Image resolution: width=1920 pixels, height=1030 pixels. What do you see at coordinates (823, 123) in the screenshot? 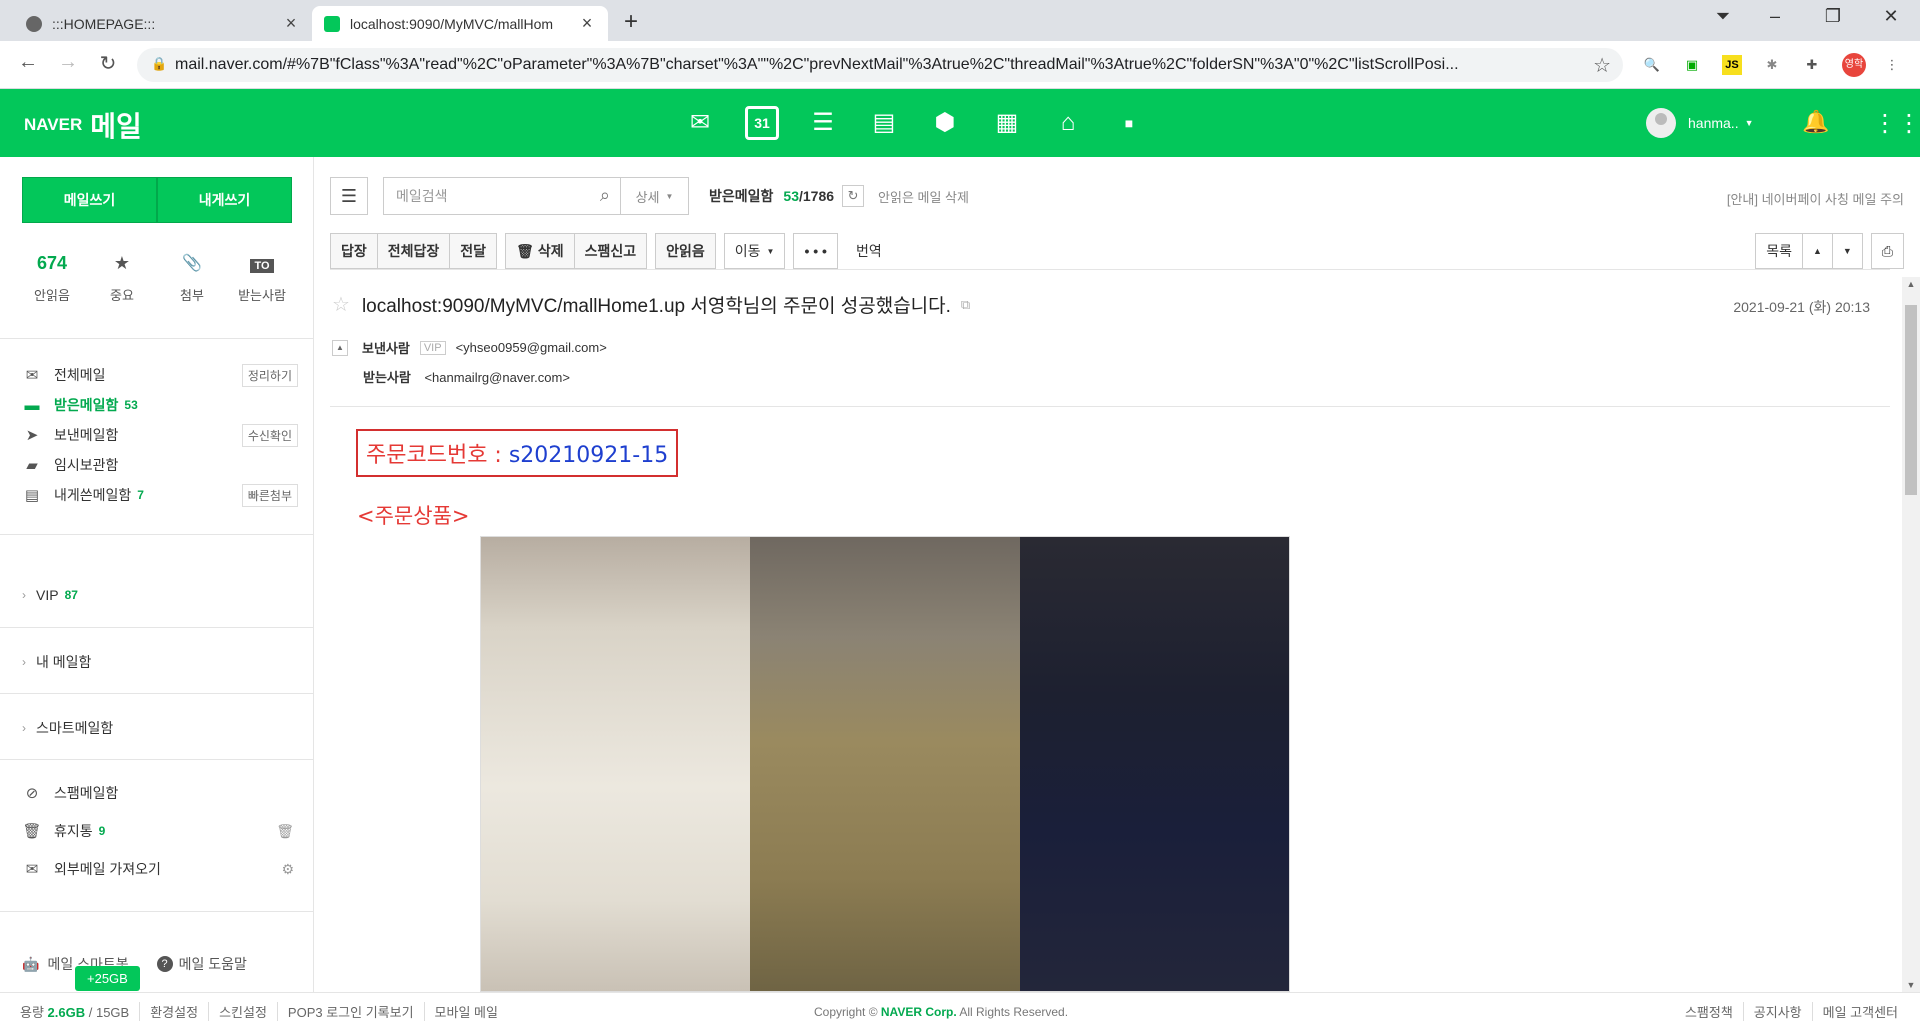
I see `list-app-icon: ☰` at bounding box center [823, 123].